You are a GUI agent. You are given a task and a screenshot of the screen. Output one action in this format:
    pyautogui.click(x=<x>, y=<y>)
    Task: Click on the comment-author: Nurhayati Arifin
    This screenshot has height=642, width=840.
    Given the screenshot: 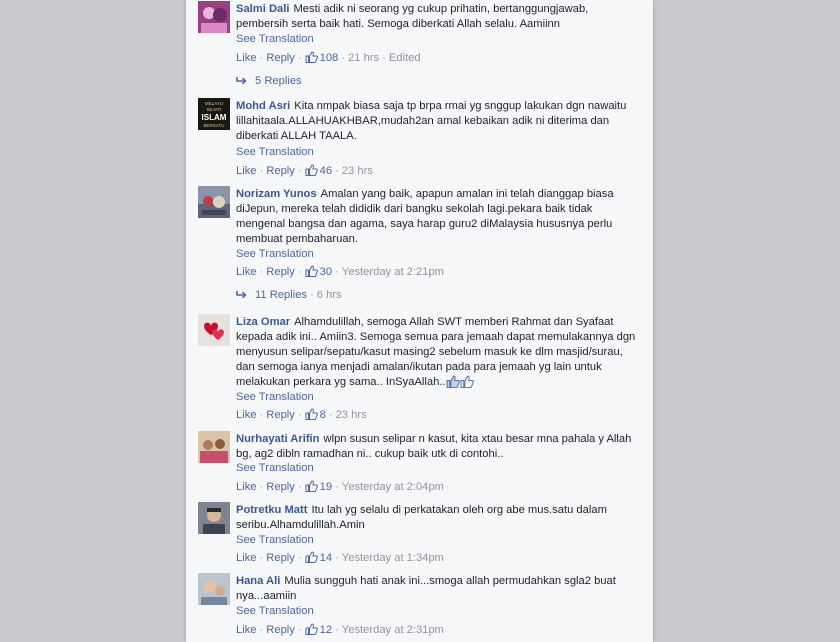 What is the action you would take?
    pyautogui.click(x=278, y=439)
    